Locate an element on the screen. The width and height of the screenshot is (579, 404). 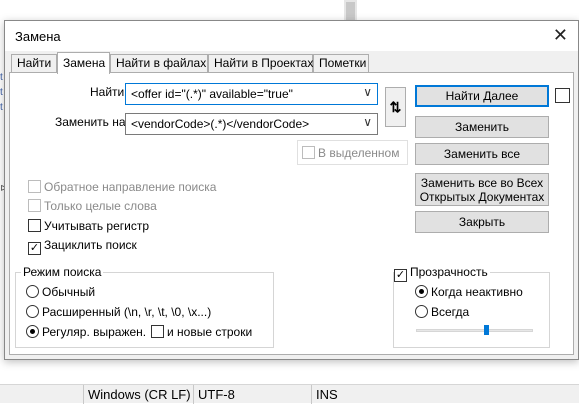
whole-word-label: Только целые слова is located at coordinates (100, 206).